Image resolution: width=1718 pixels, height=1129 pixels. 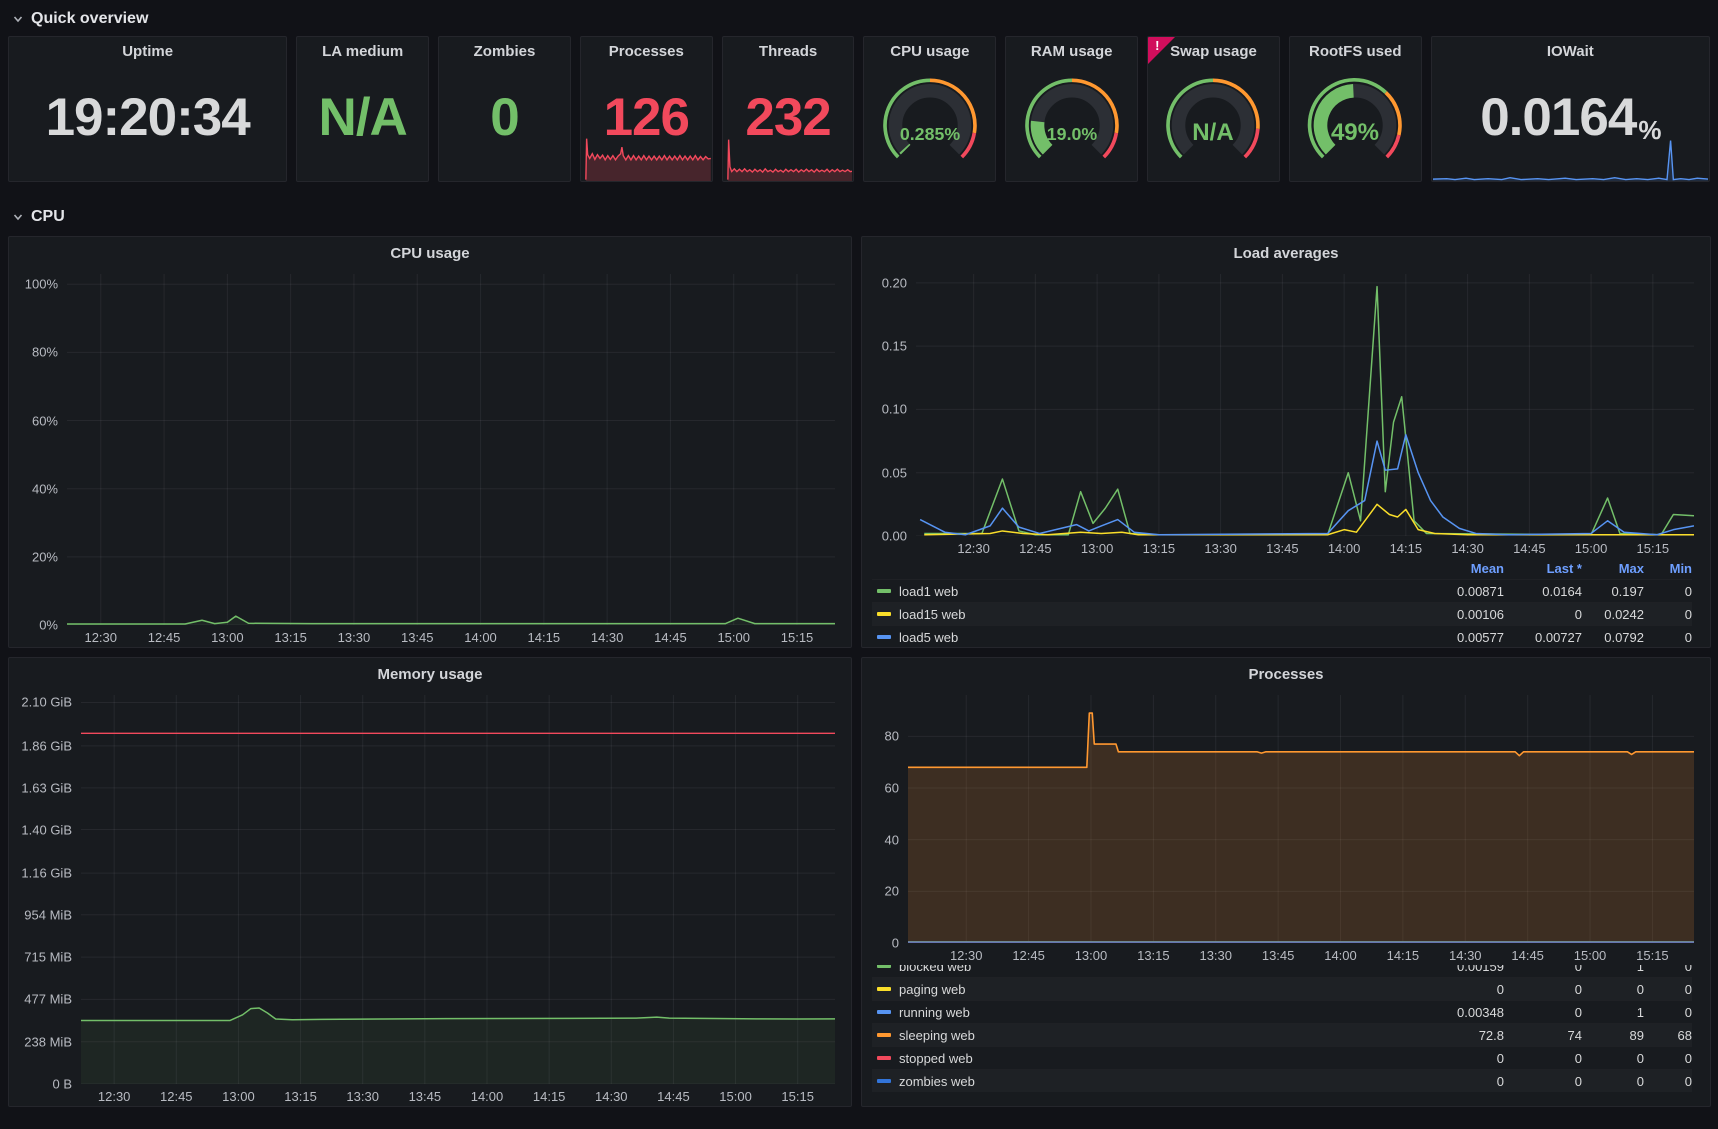 I want to click on panel-rootfs-gauge: RootFS used 49%, so click(x=1355, y=109).